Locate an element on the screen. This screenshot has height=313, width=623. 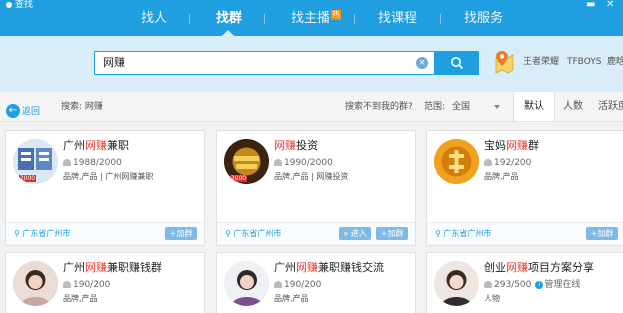
group-card: 宝妈网赚群 192/200 品牌,产品 ⚲ 广东省广州市 +加群 is located at coordinates (524, 188).